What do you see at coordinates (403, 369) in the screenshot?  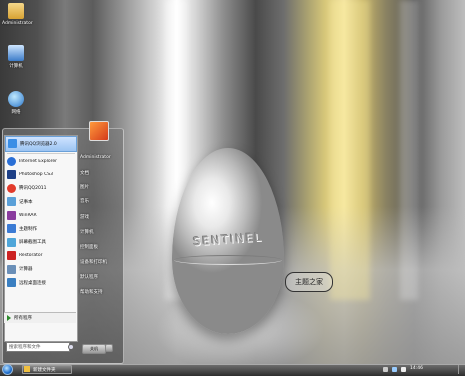 I see `volume-tray-icon` at bounding box center [403, 369].